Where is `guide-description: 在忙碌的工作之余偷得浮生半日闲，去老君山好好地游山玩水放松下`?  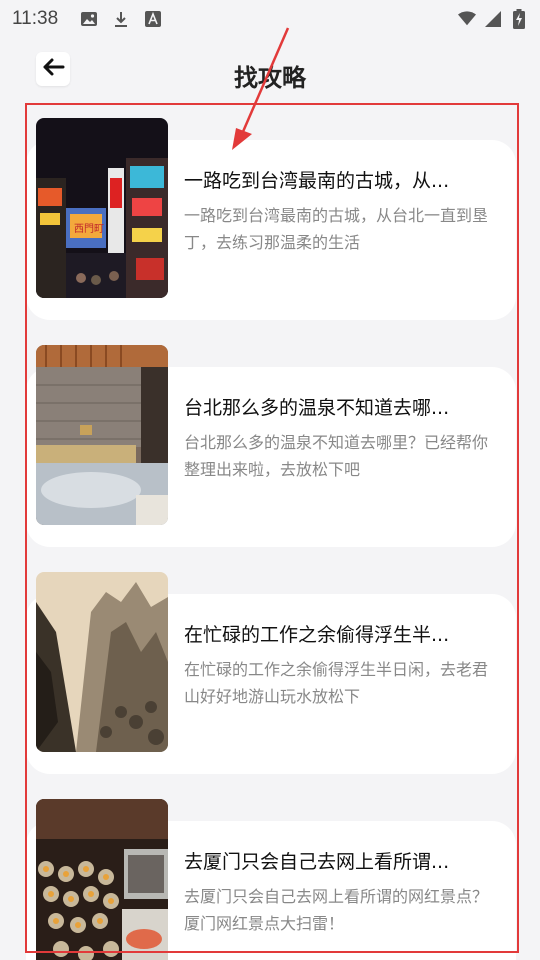
guide-description: 在忙碌的工作之余偷得浮生半日闲，去老君山好好地游山玩水放松下 is located at coordinates (336, 683).